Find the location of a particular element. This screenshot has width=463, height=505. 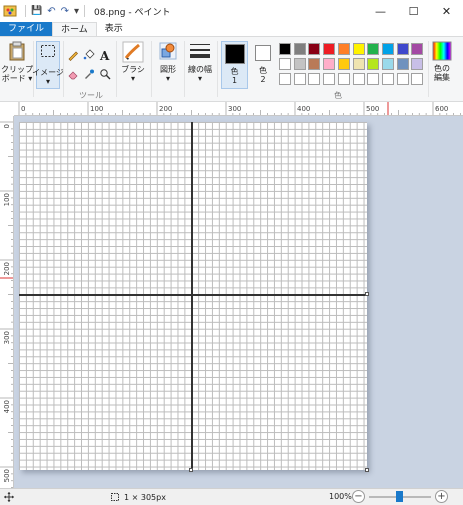

vertical-ruler: 0 100 200 300 400 500 is located at coordinates (7, 302).